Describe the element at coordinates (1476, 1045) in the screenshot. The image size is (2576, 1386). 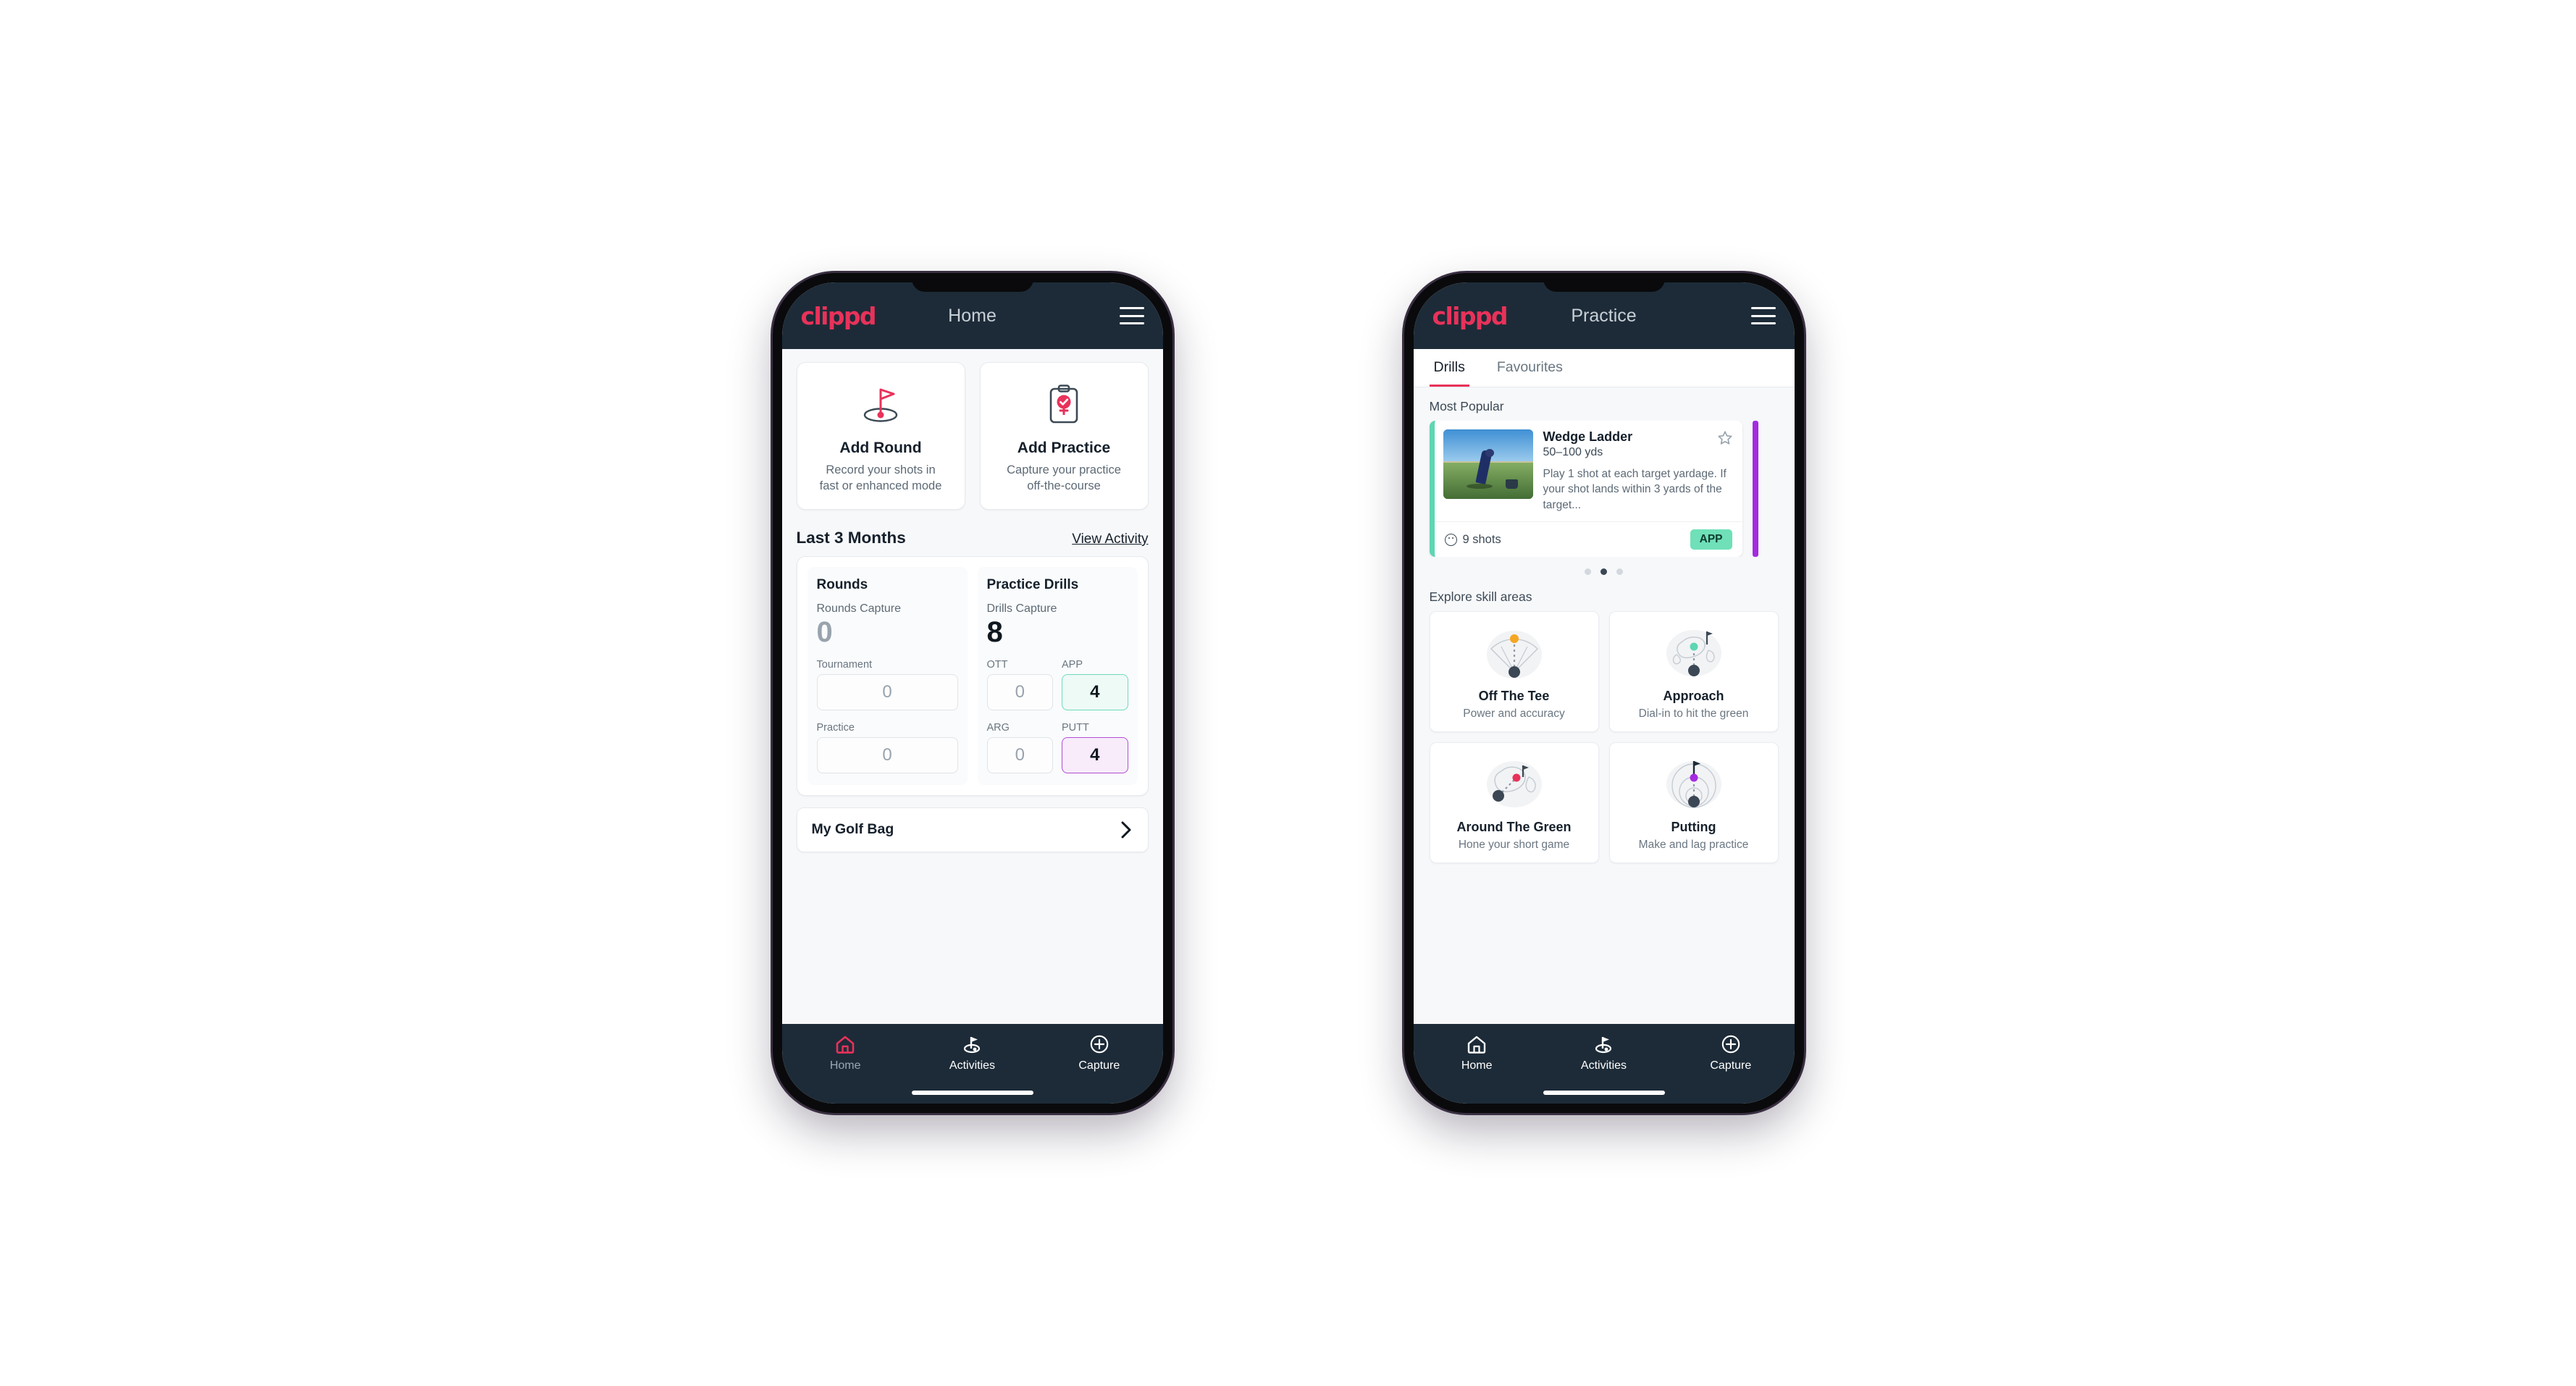
I see `home-icon` at that location.